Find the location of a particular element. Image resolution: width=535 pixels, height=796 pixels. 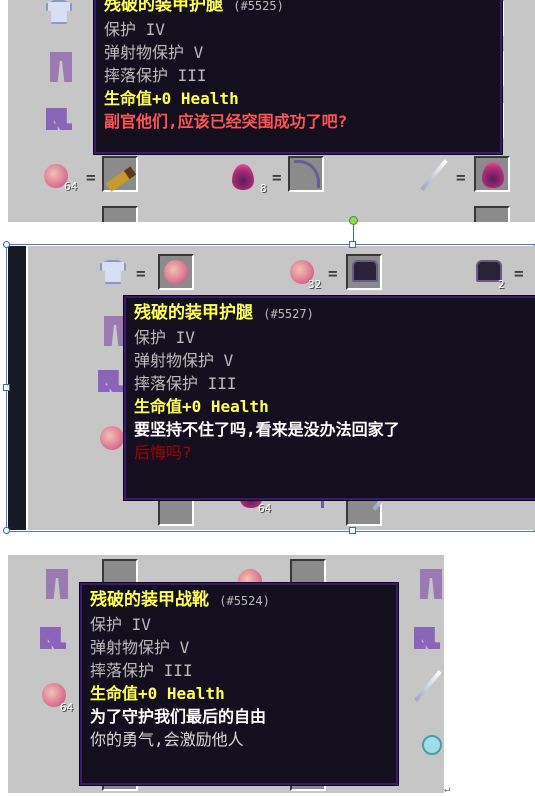

helmet-icon is located at coordinates (365, 271).